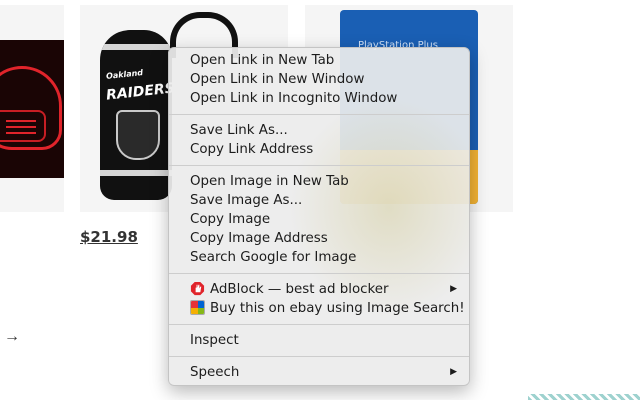 This screenshot has height=400, width=640. What do you see at coordinates (299, 289) in the screenshot?
I see `menu-item-adblock-label: AdBlock — best ad blocker` at bounding box center [299, 289].